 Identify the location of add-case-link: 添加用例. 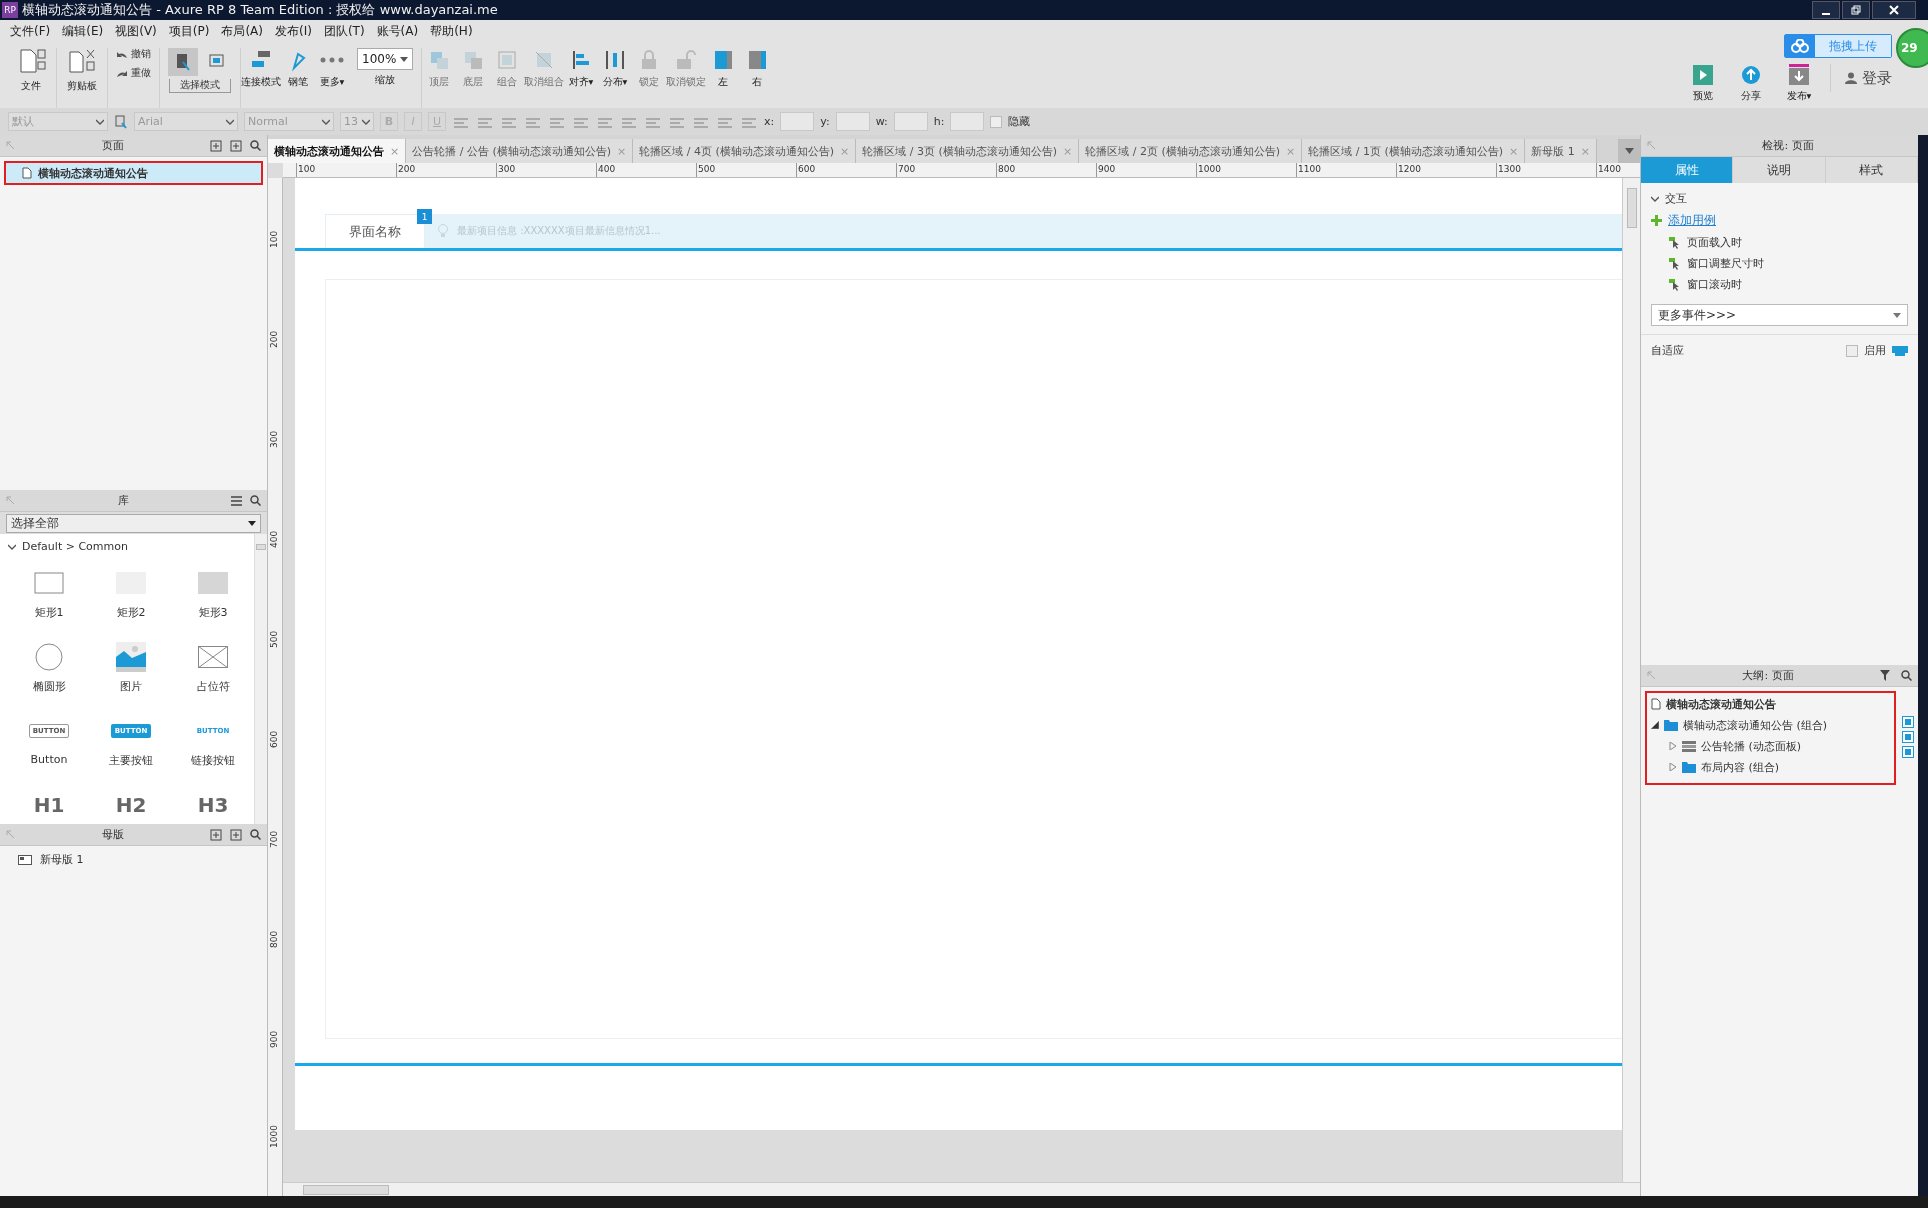
(1692, 220).